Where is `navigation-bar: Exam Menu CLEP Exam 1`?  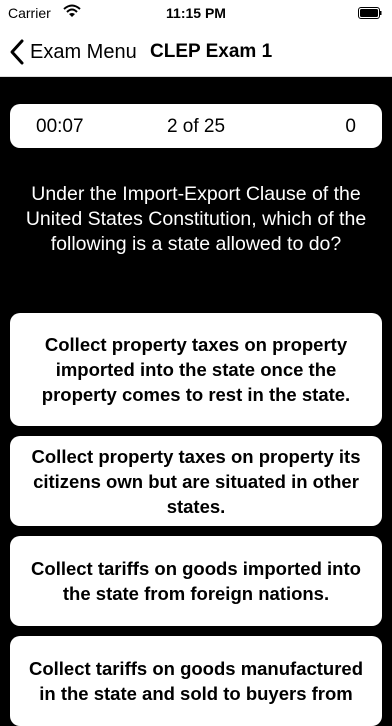
navigation-bar: Exam Menu CLEP Exam 1 is located at coordinates (196, 52).